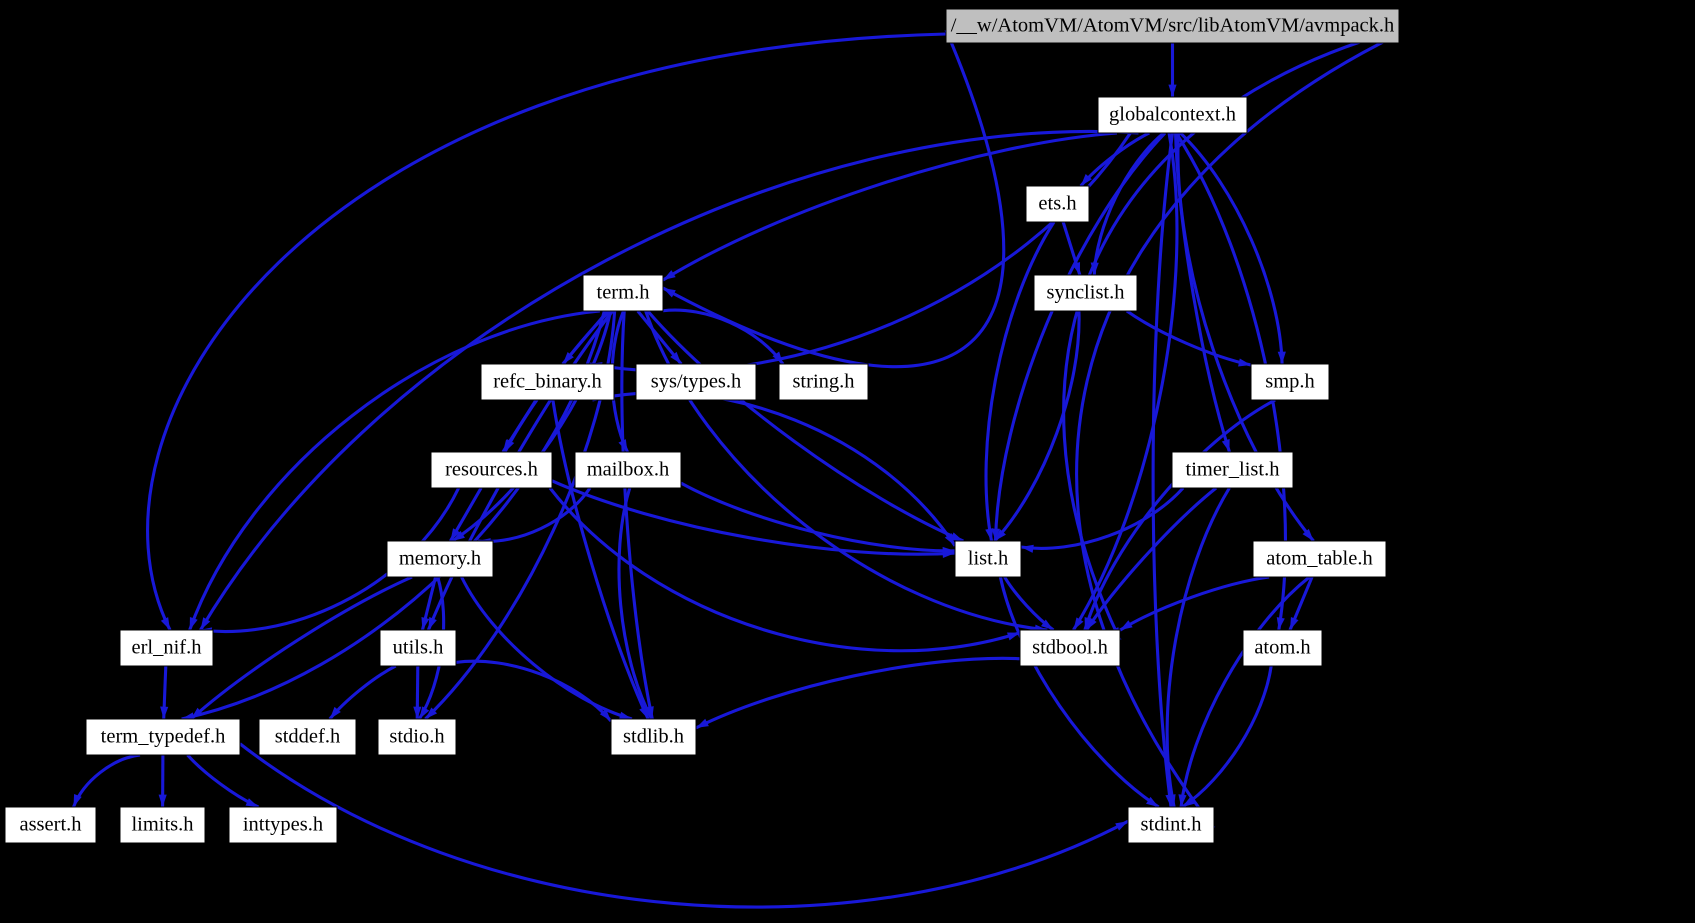  I want to click on node-systypes: sys/types.h, so click(696, 382).